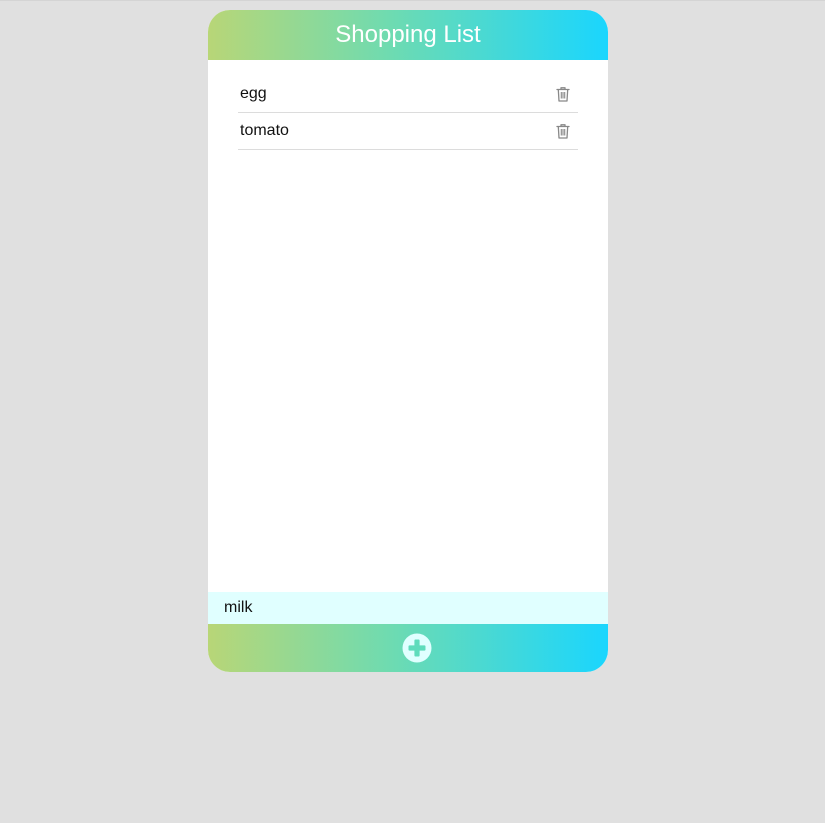  What do you see at coordinates (253, 93) in the screenshot?
I see `list-item-label: egg` at bounding box center [253, 93].